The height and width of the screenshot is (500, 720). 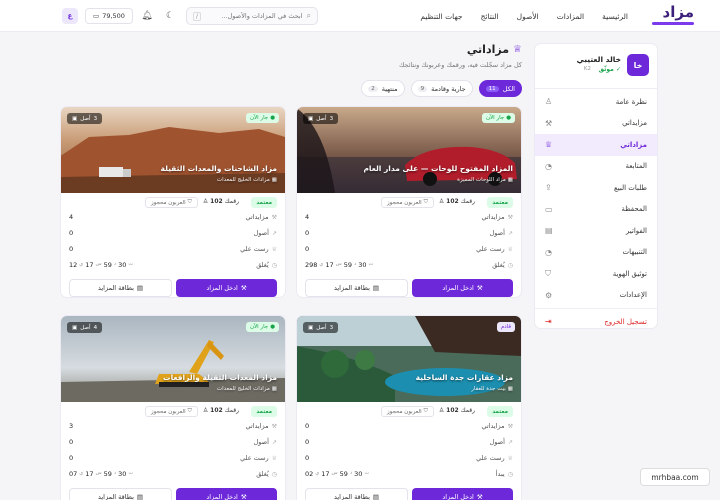 What do you see at coordinates (528, 16) in the screenshot?
I see `nav-assets: الأصول` at bounding box center [528, 16].